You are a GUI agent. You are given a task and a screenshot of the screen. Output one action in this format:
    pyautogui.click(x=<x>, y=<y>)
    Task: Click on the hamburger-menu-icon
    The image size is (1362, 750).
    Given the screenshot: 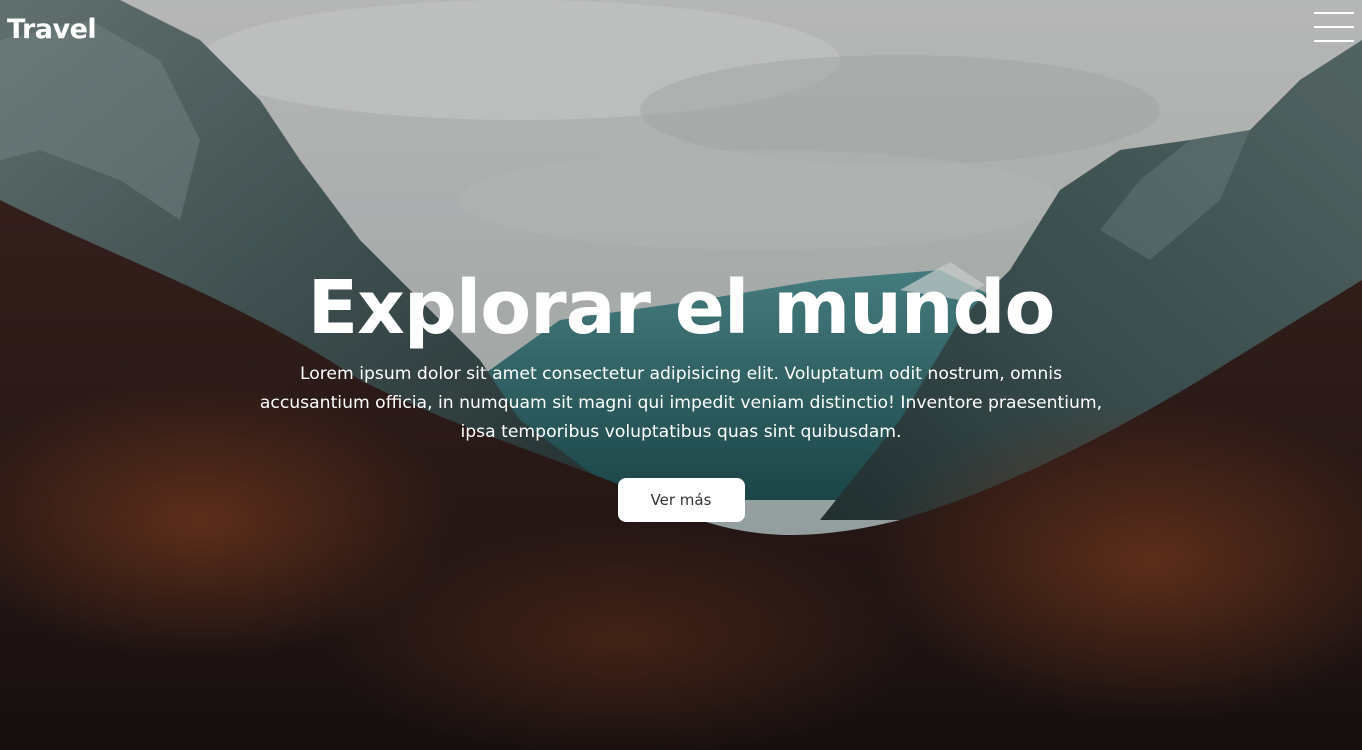 What is the action you would take?
    pyautogui.click(x=1335, y=28)
    